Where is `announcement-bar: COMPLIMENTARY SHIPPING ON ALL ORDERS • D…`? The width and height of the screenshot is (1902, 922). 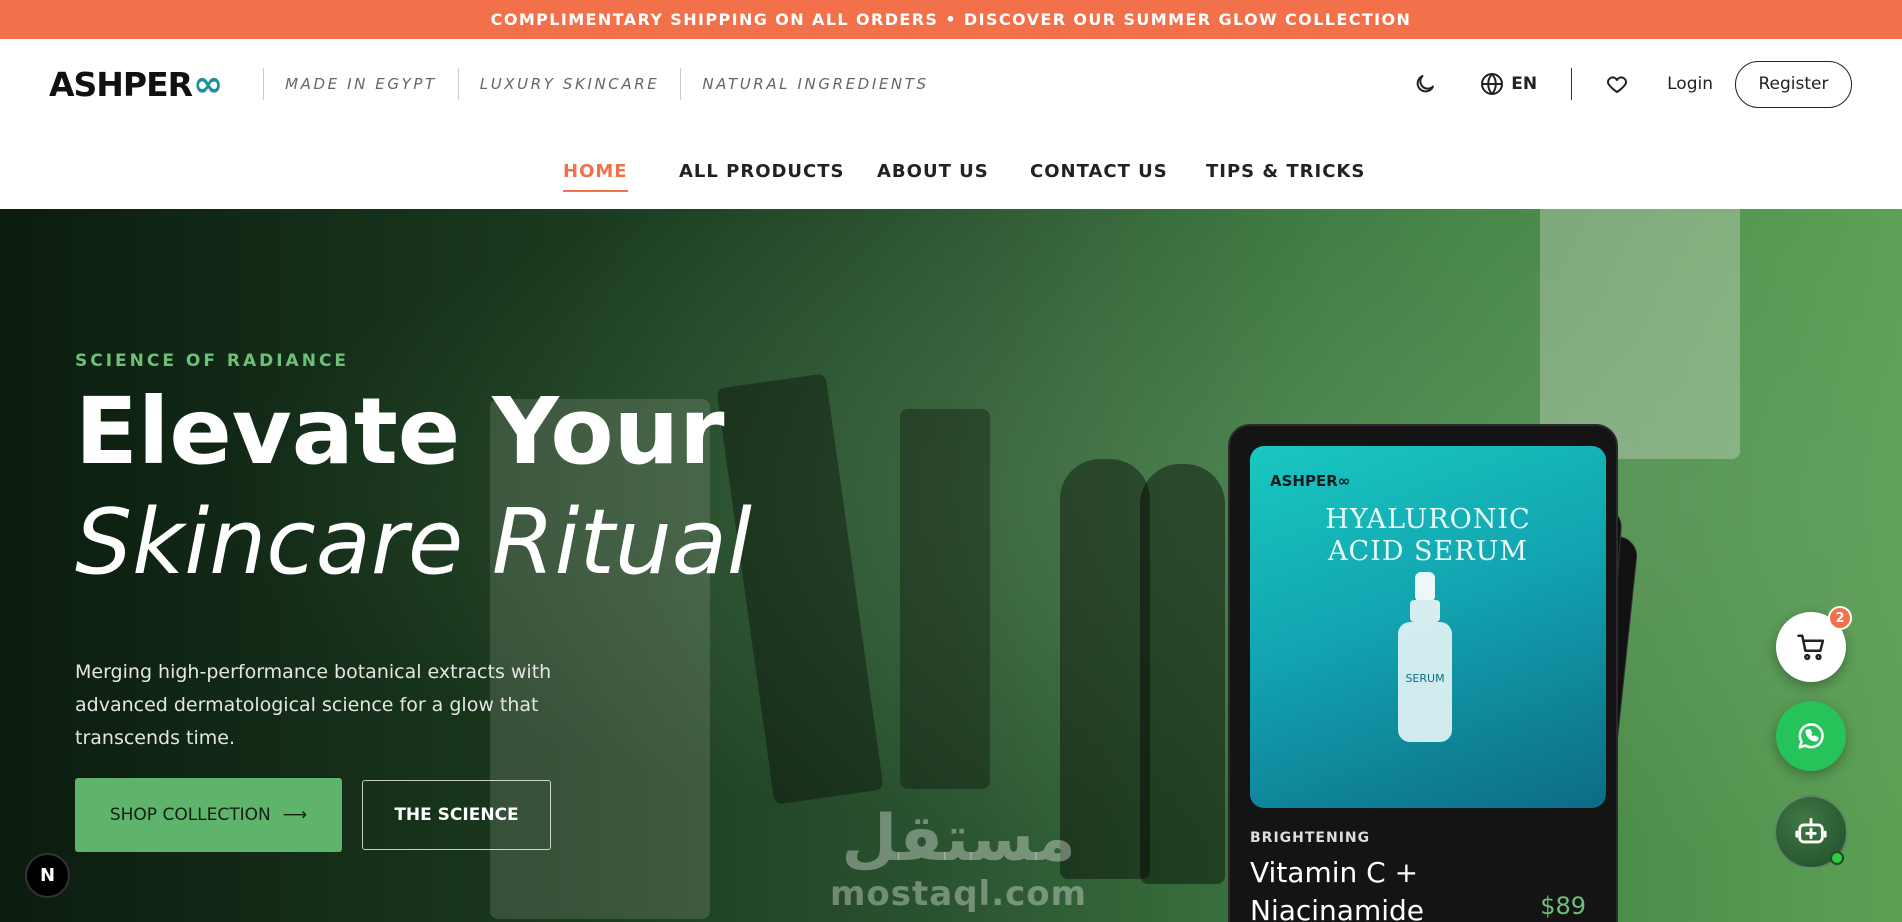 announcement-bar: COMPLIMENTARY SHIPPING ON ALL ORDERS • D… is located at coordinates (951, 19).